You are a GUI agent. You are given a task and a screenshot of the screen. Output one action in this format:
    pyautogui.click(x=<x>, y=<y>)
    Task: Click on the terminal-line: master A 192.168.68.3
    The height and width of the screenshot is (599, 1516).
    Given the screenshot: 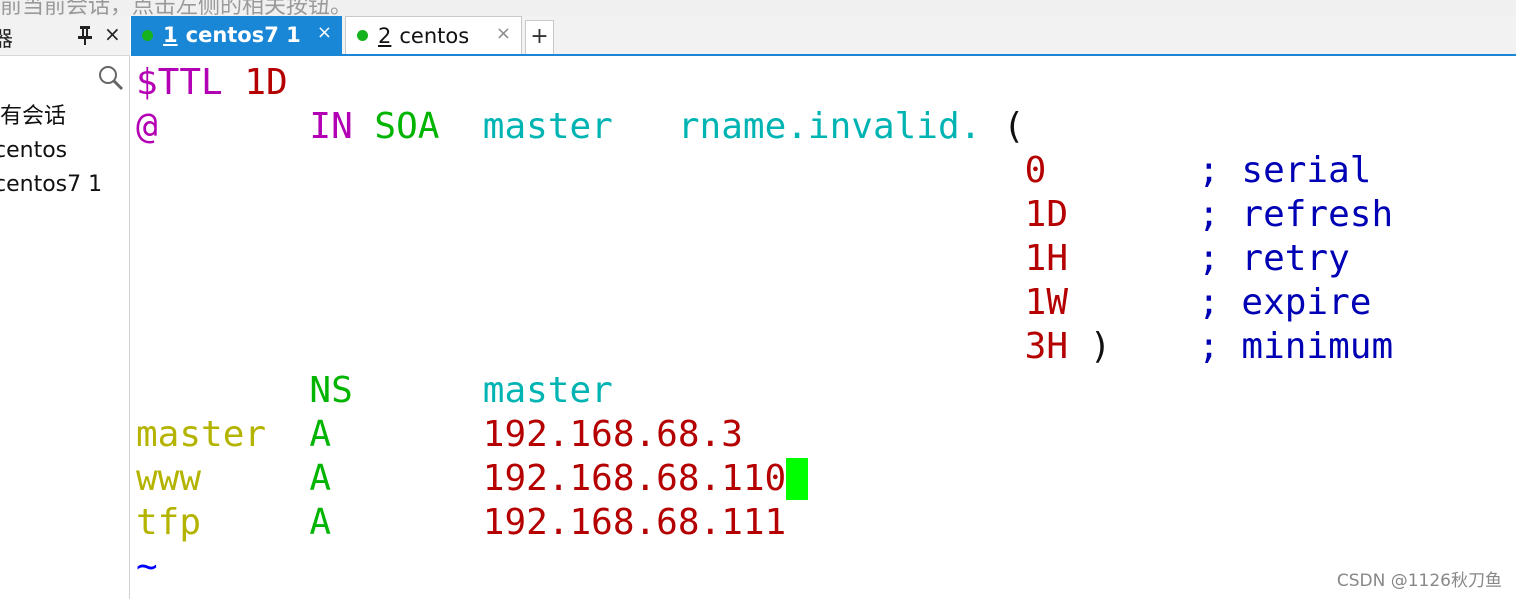 What is the action you would take?
    pyautogui.click(x=439, y=435)
    